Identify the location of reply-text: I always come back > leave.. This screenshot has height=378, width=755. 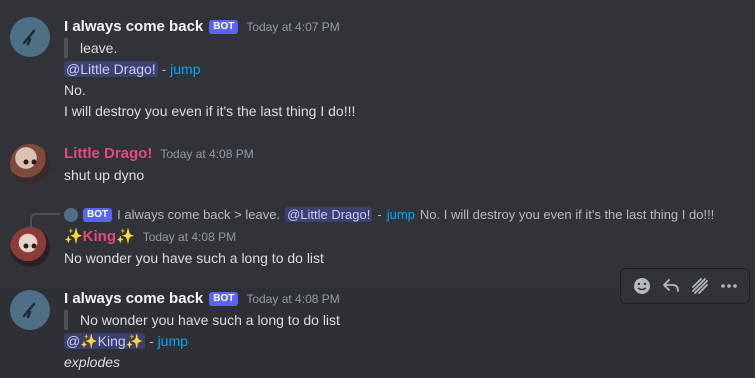
(199, 214).